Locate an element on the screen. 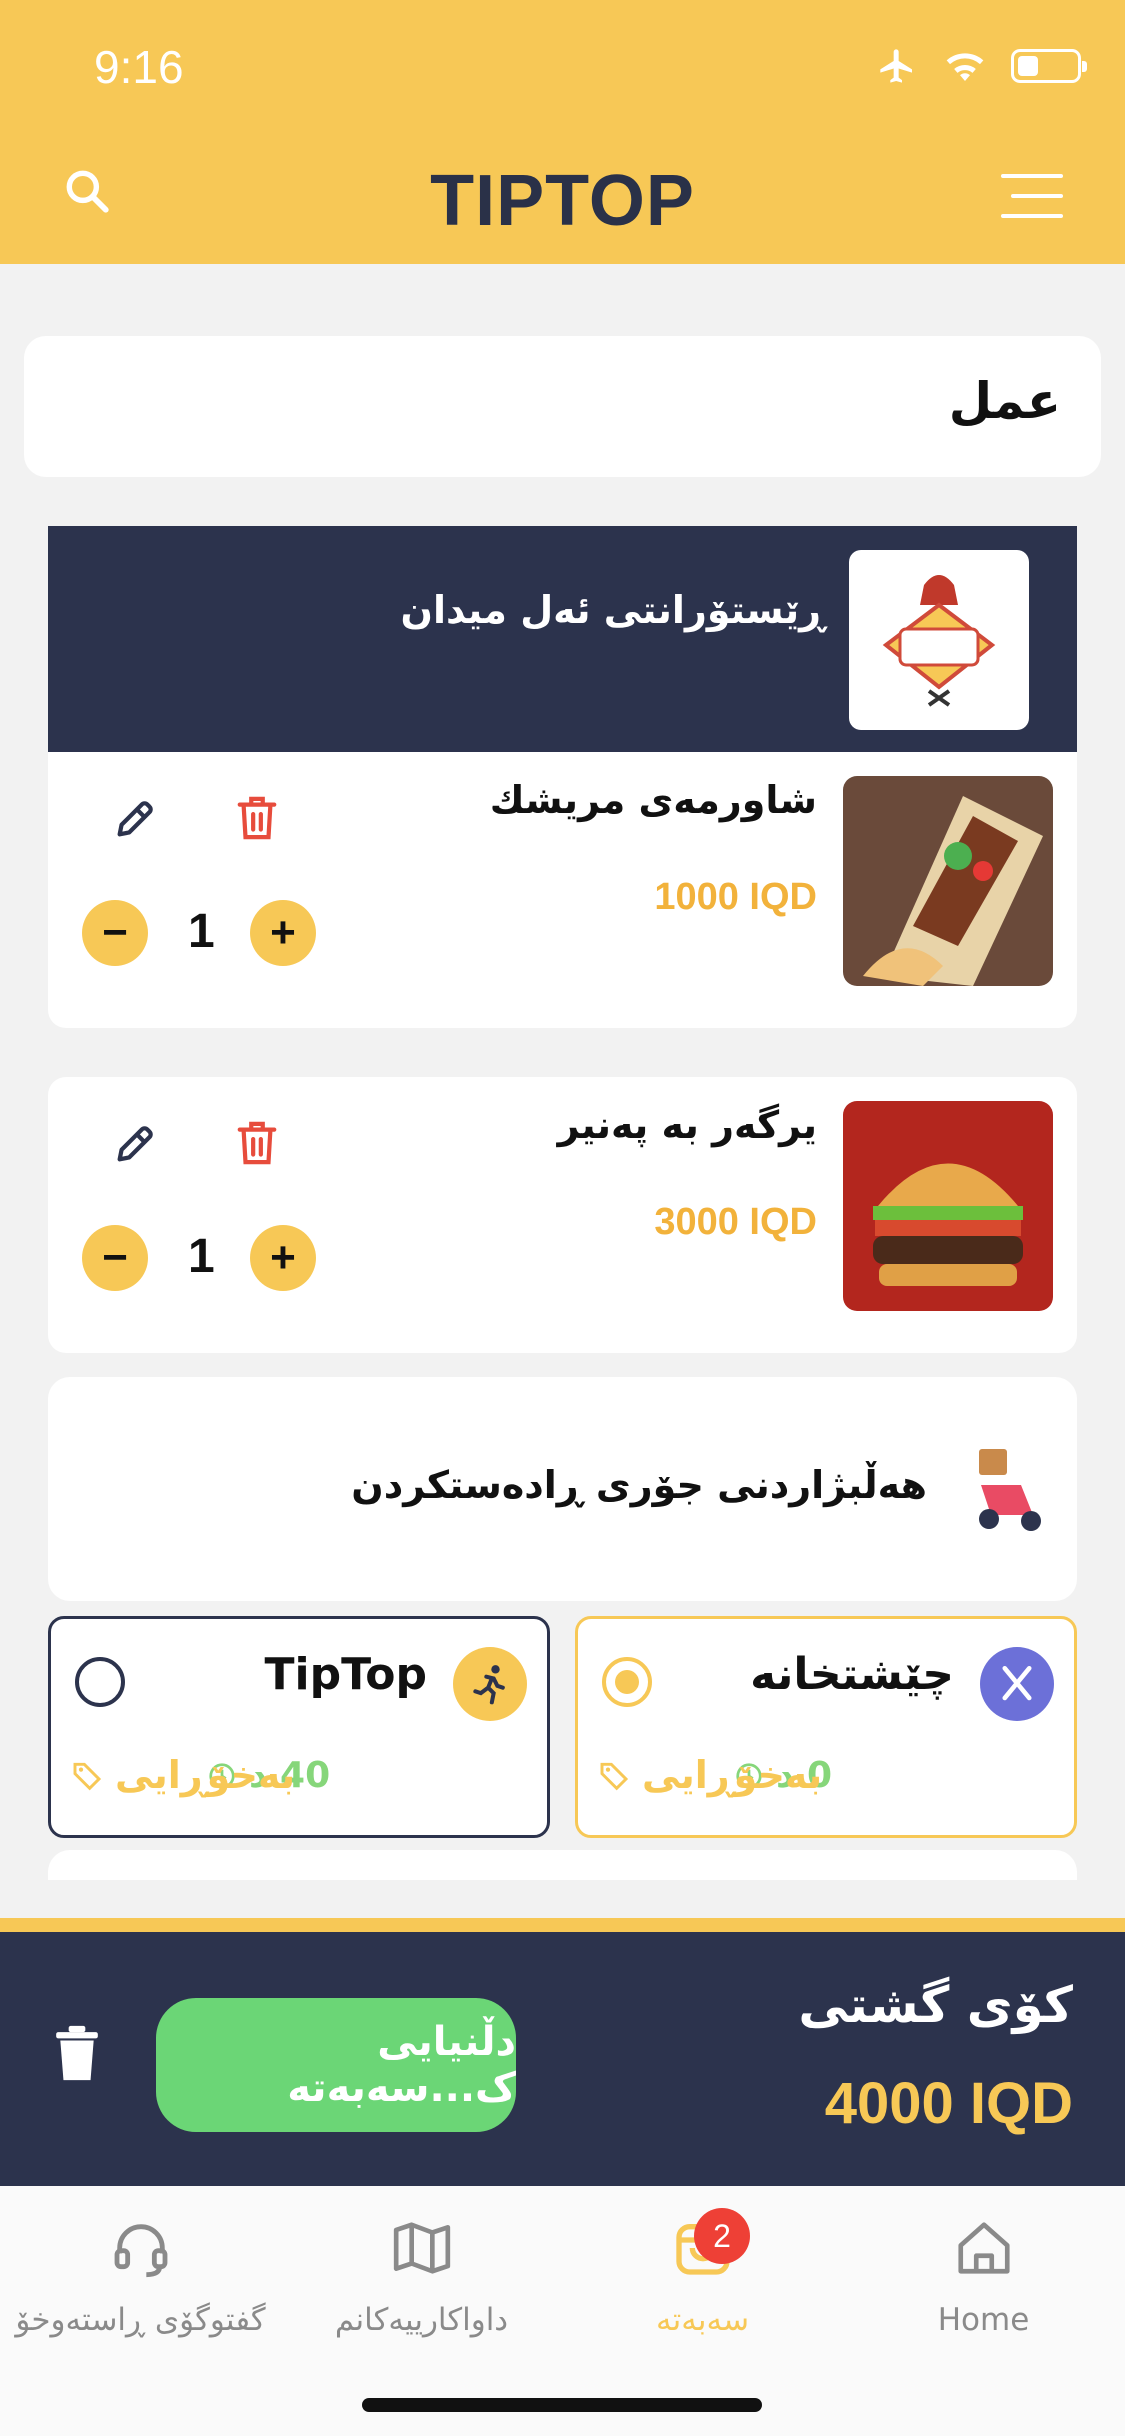 This screenshot has height=2436, width=1125. radio-selected is located at coordinates (627, 1682).